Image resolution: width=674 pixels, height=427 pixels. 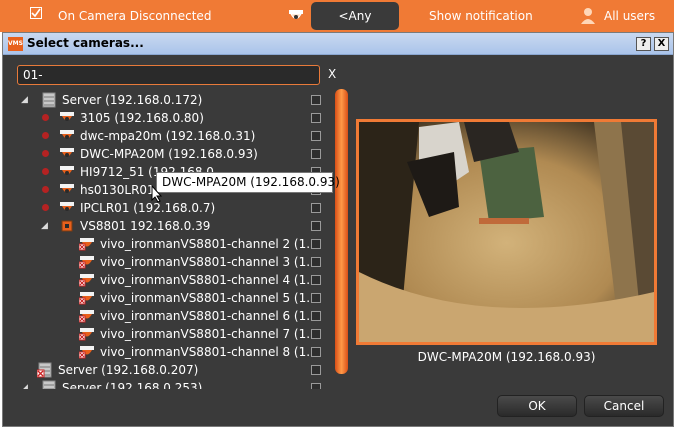 What do you see at coordinates (661, 44) in the screenshot?
I see `close-button: X` at bounding box center [661, 44].